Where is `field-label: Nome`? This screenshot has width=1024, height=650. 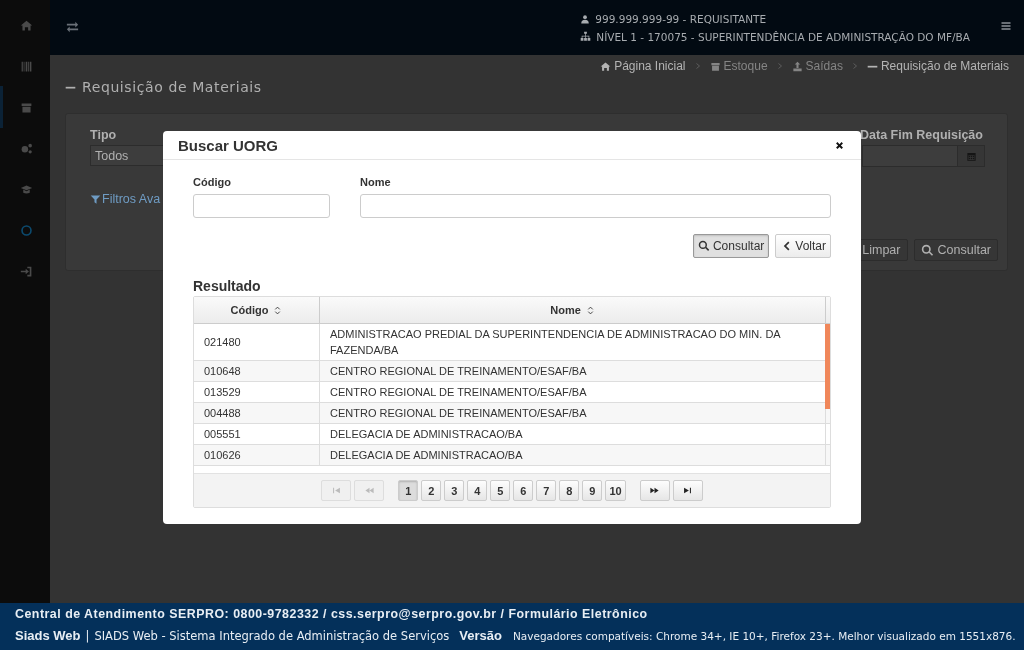
field-label: Nome is located at coordinates (376, 182).